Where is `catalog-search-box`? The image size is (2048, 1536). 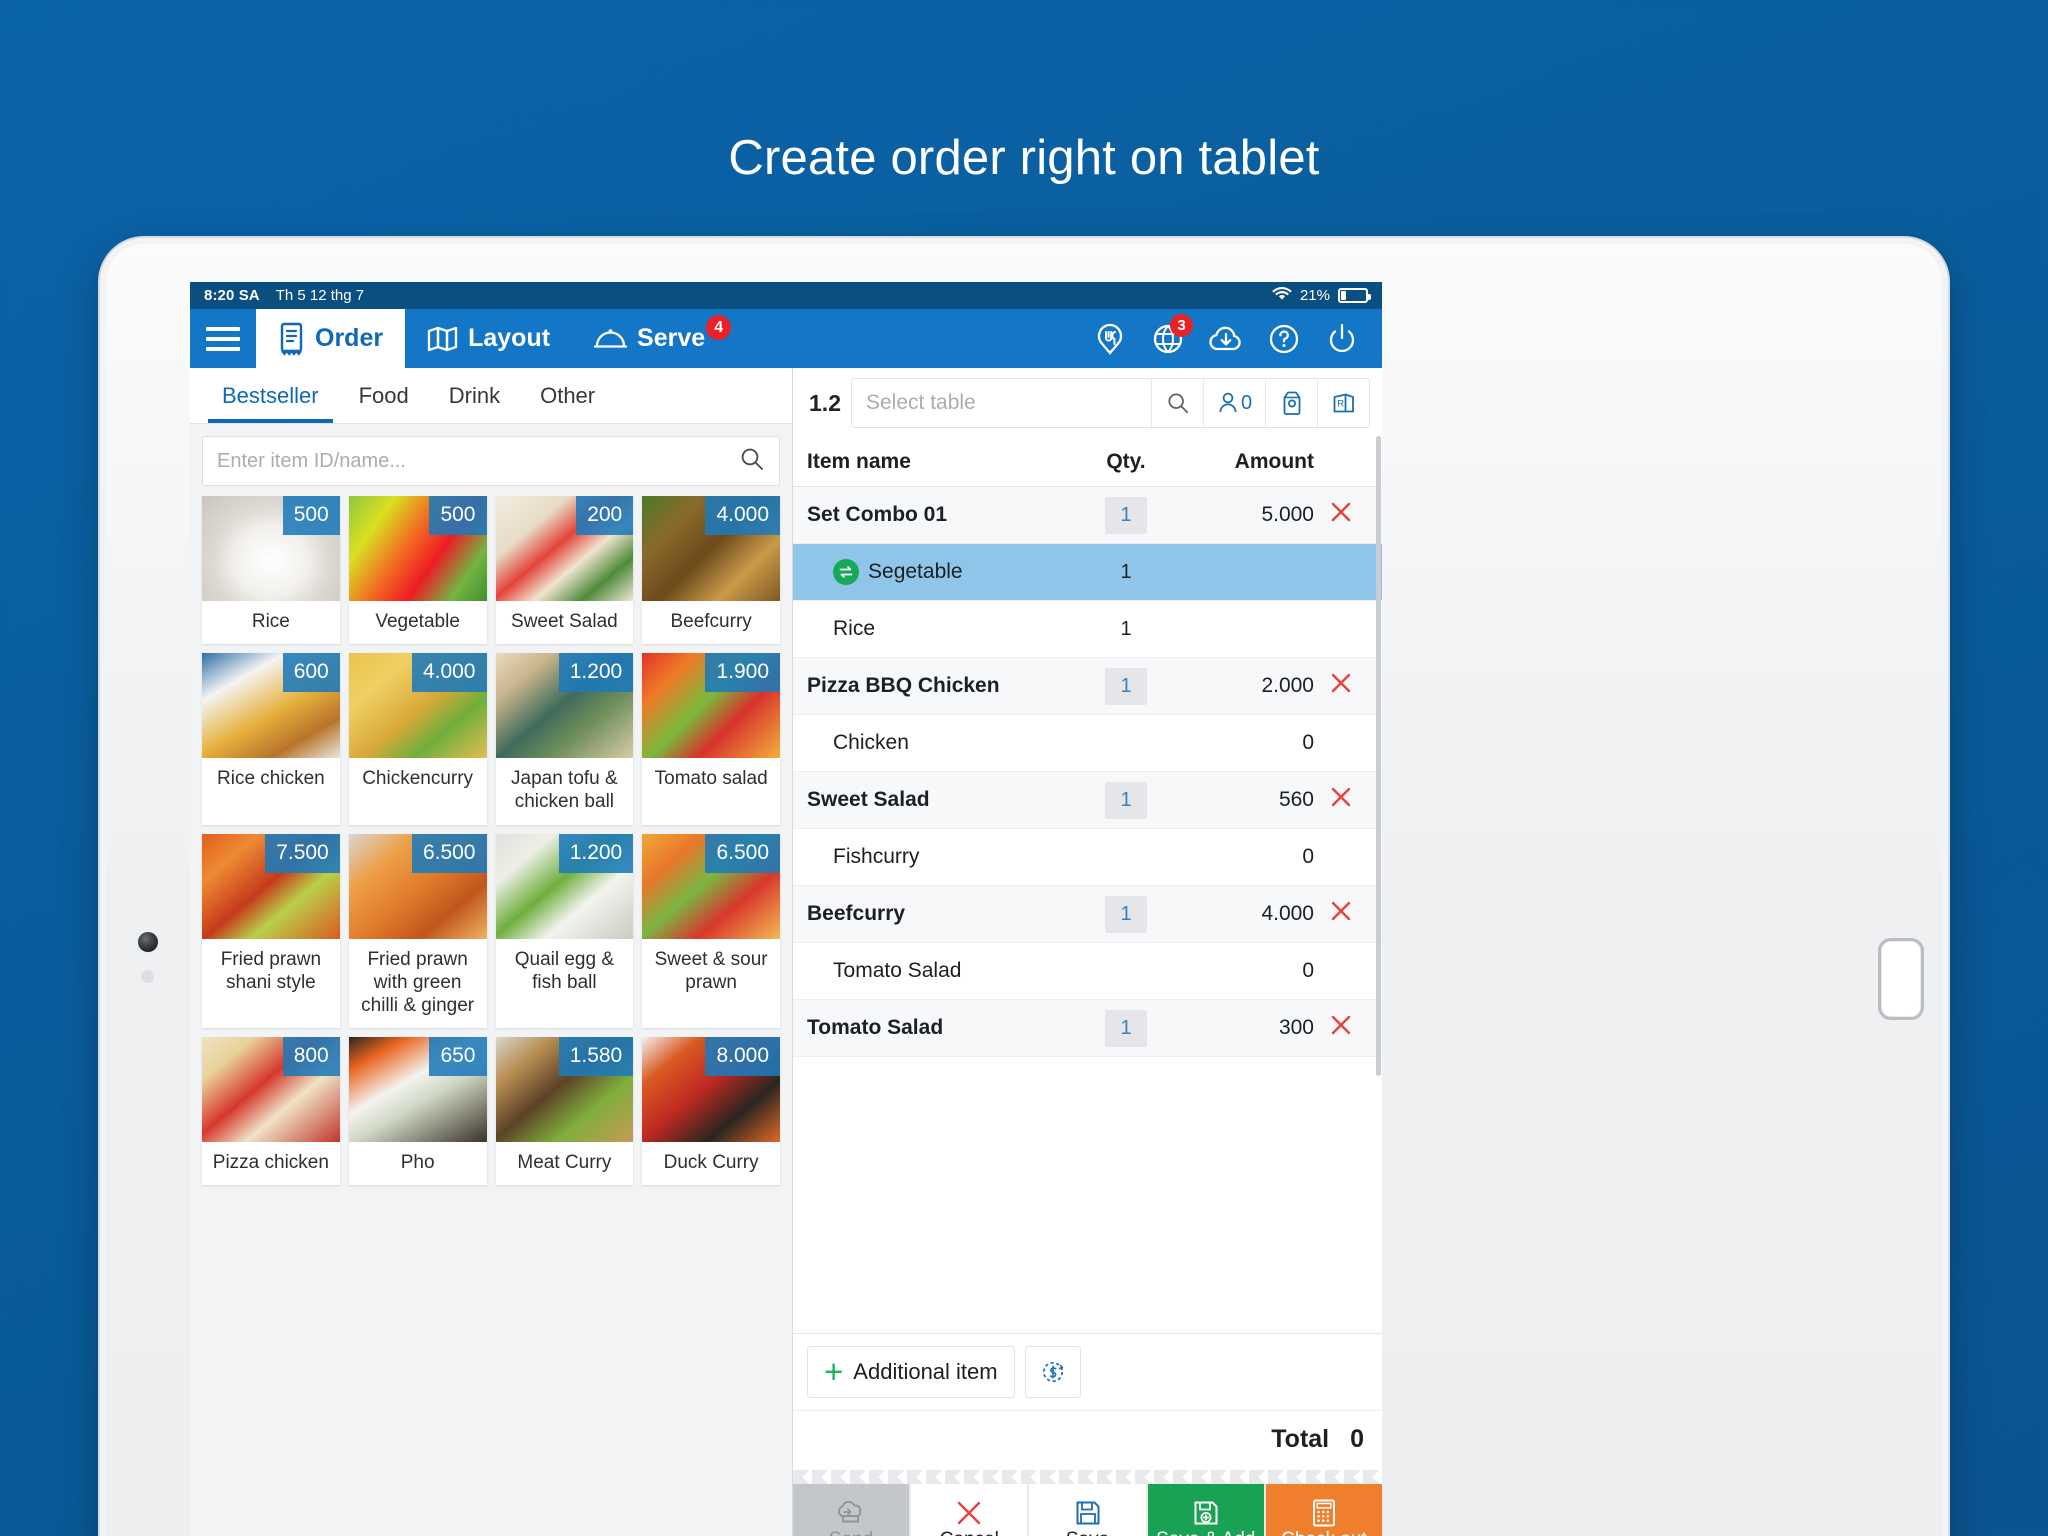
catalog-search-box is located at coordinates (491, 461).